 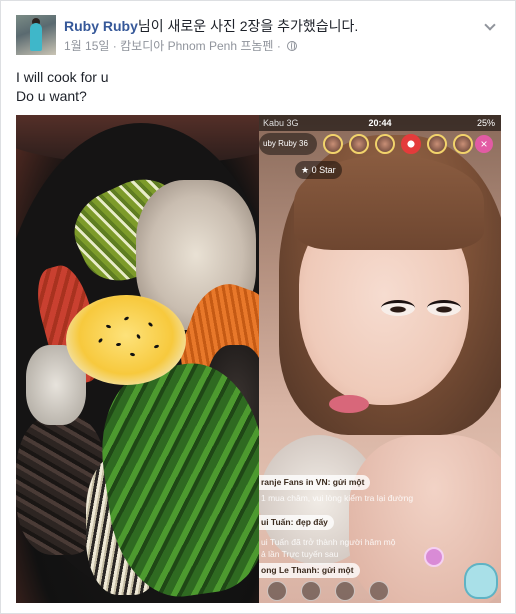 What do you see at coordinates (51, 96) in the screenshot?
I see `post-text-line: Do u want?` at bounding box center [51, 96].